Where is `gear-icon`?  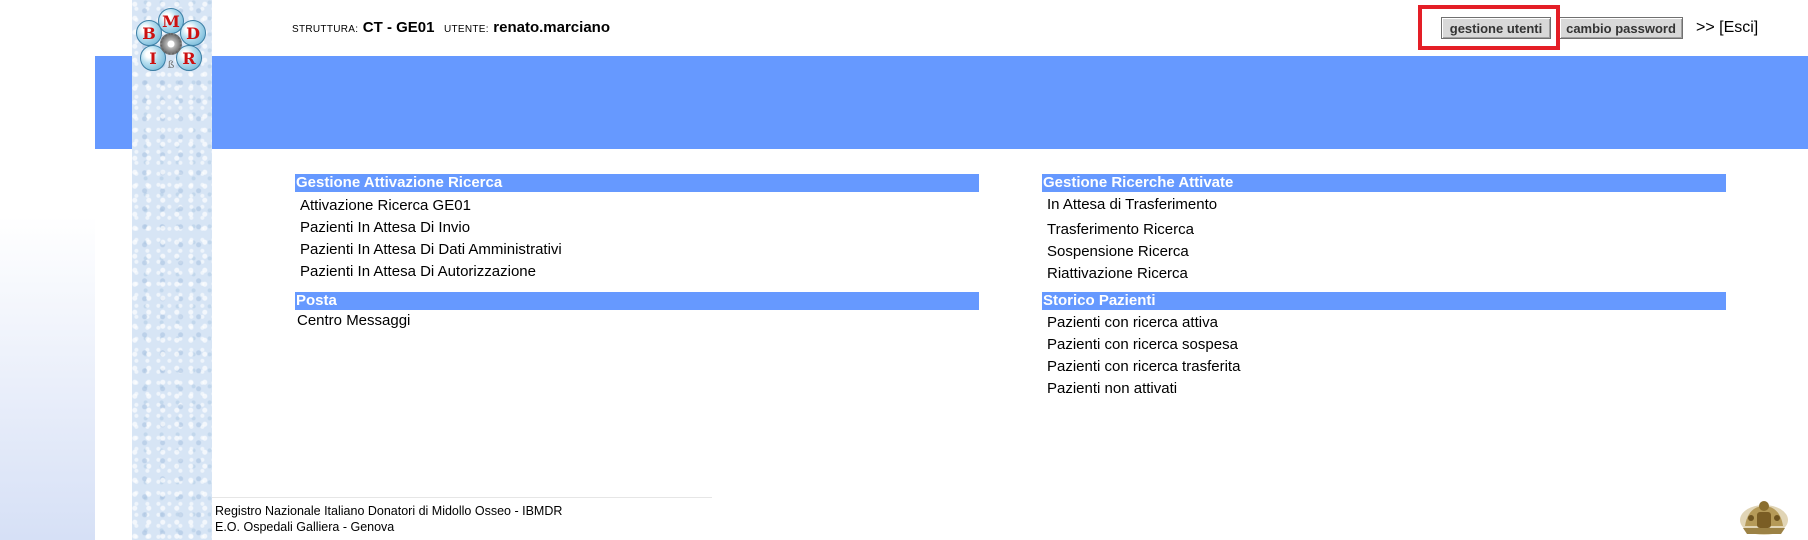
gear-icon is located at coordinates (171, 44).